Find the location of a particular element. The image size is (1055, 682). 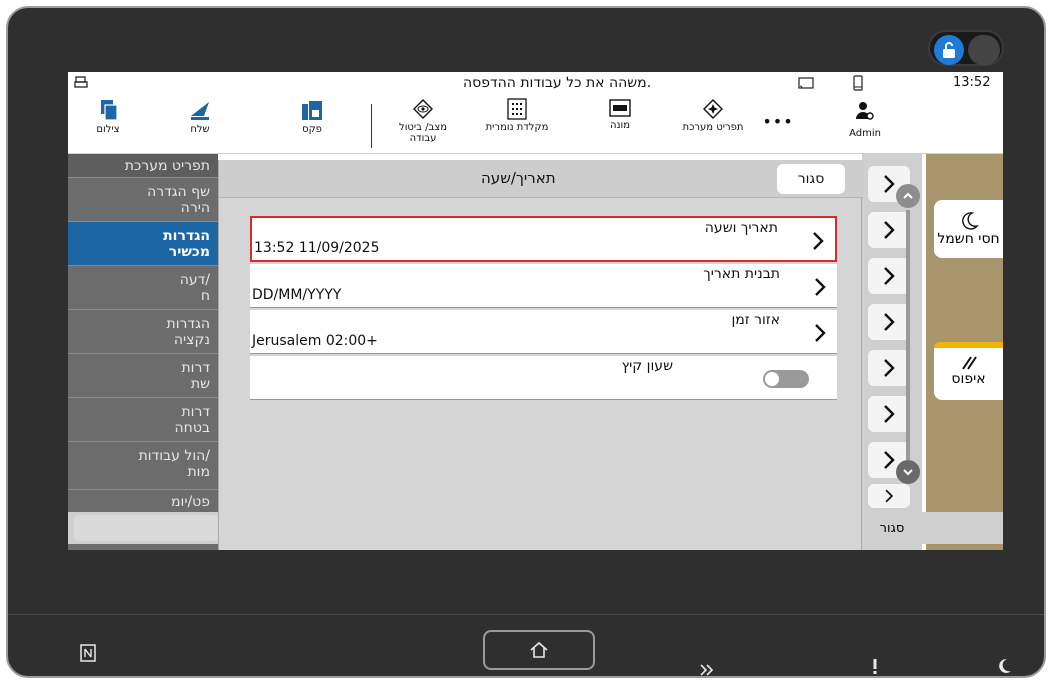

counter-icon is located at coordinates (620, 108).